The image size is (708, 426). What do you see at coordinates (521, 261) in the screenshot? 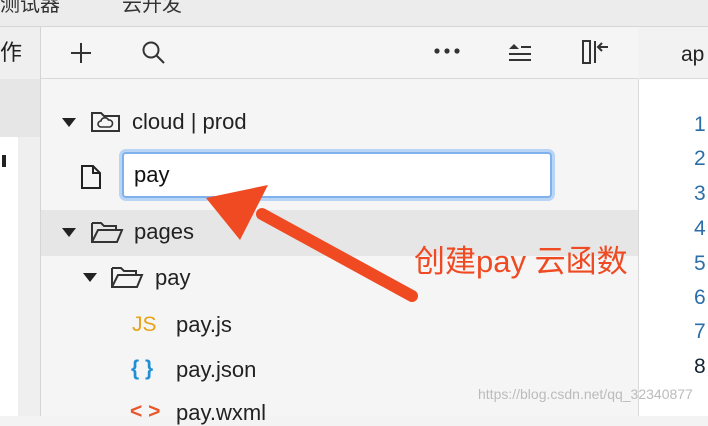
I see `annotation-text: 创建pay 云函数` at bounding box center [521, 261].